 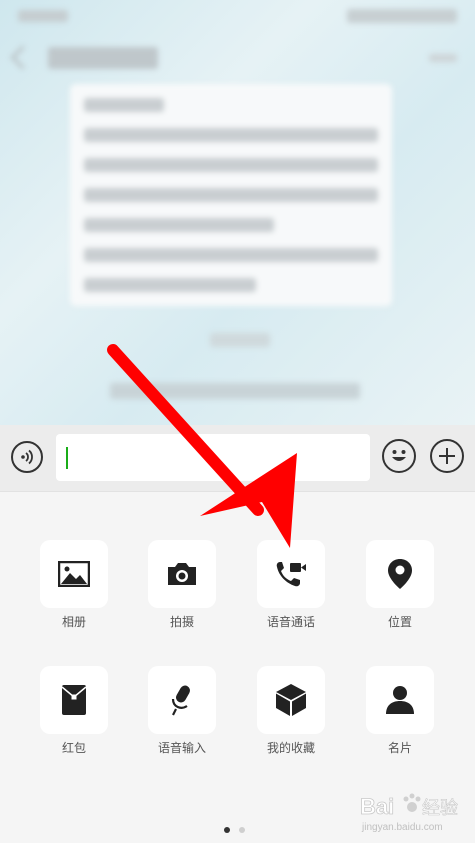 I want to click on camera-button, so click(x=182, y=574).